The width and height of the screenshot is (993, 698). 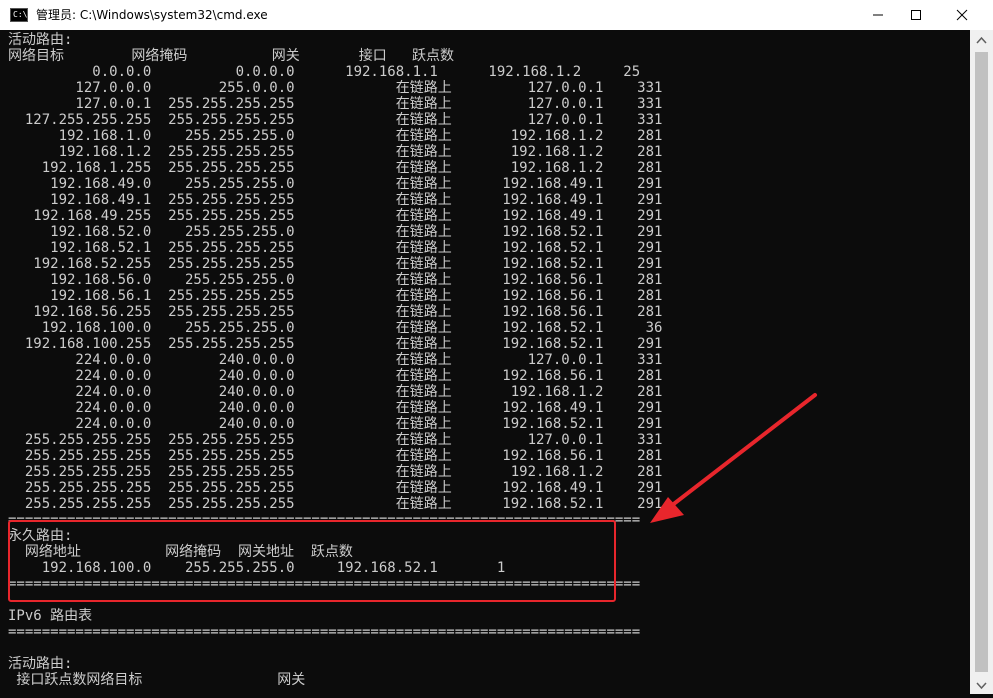 I want to click on highlight-box, so click(x=312, y=561).